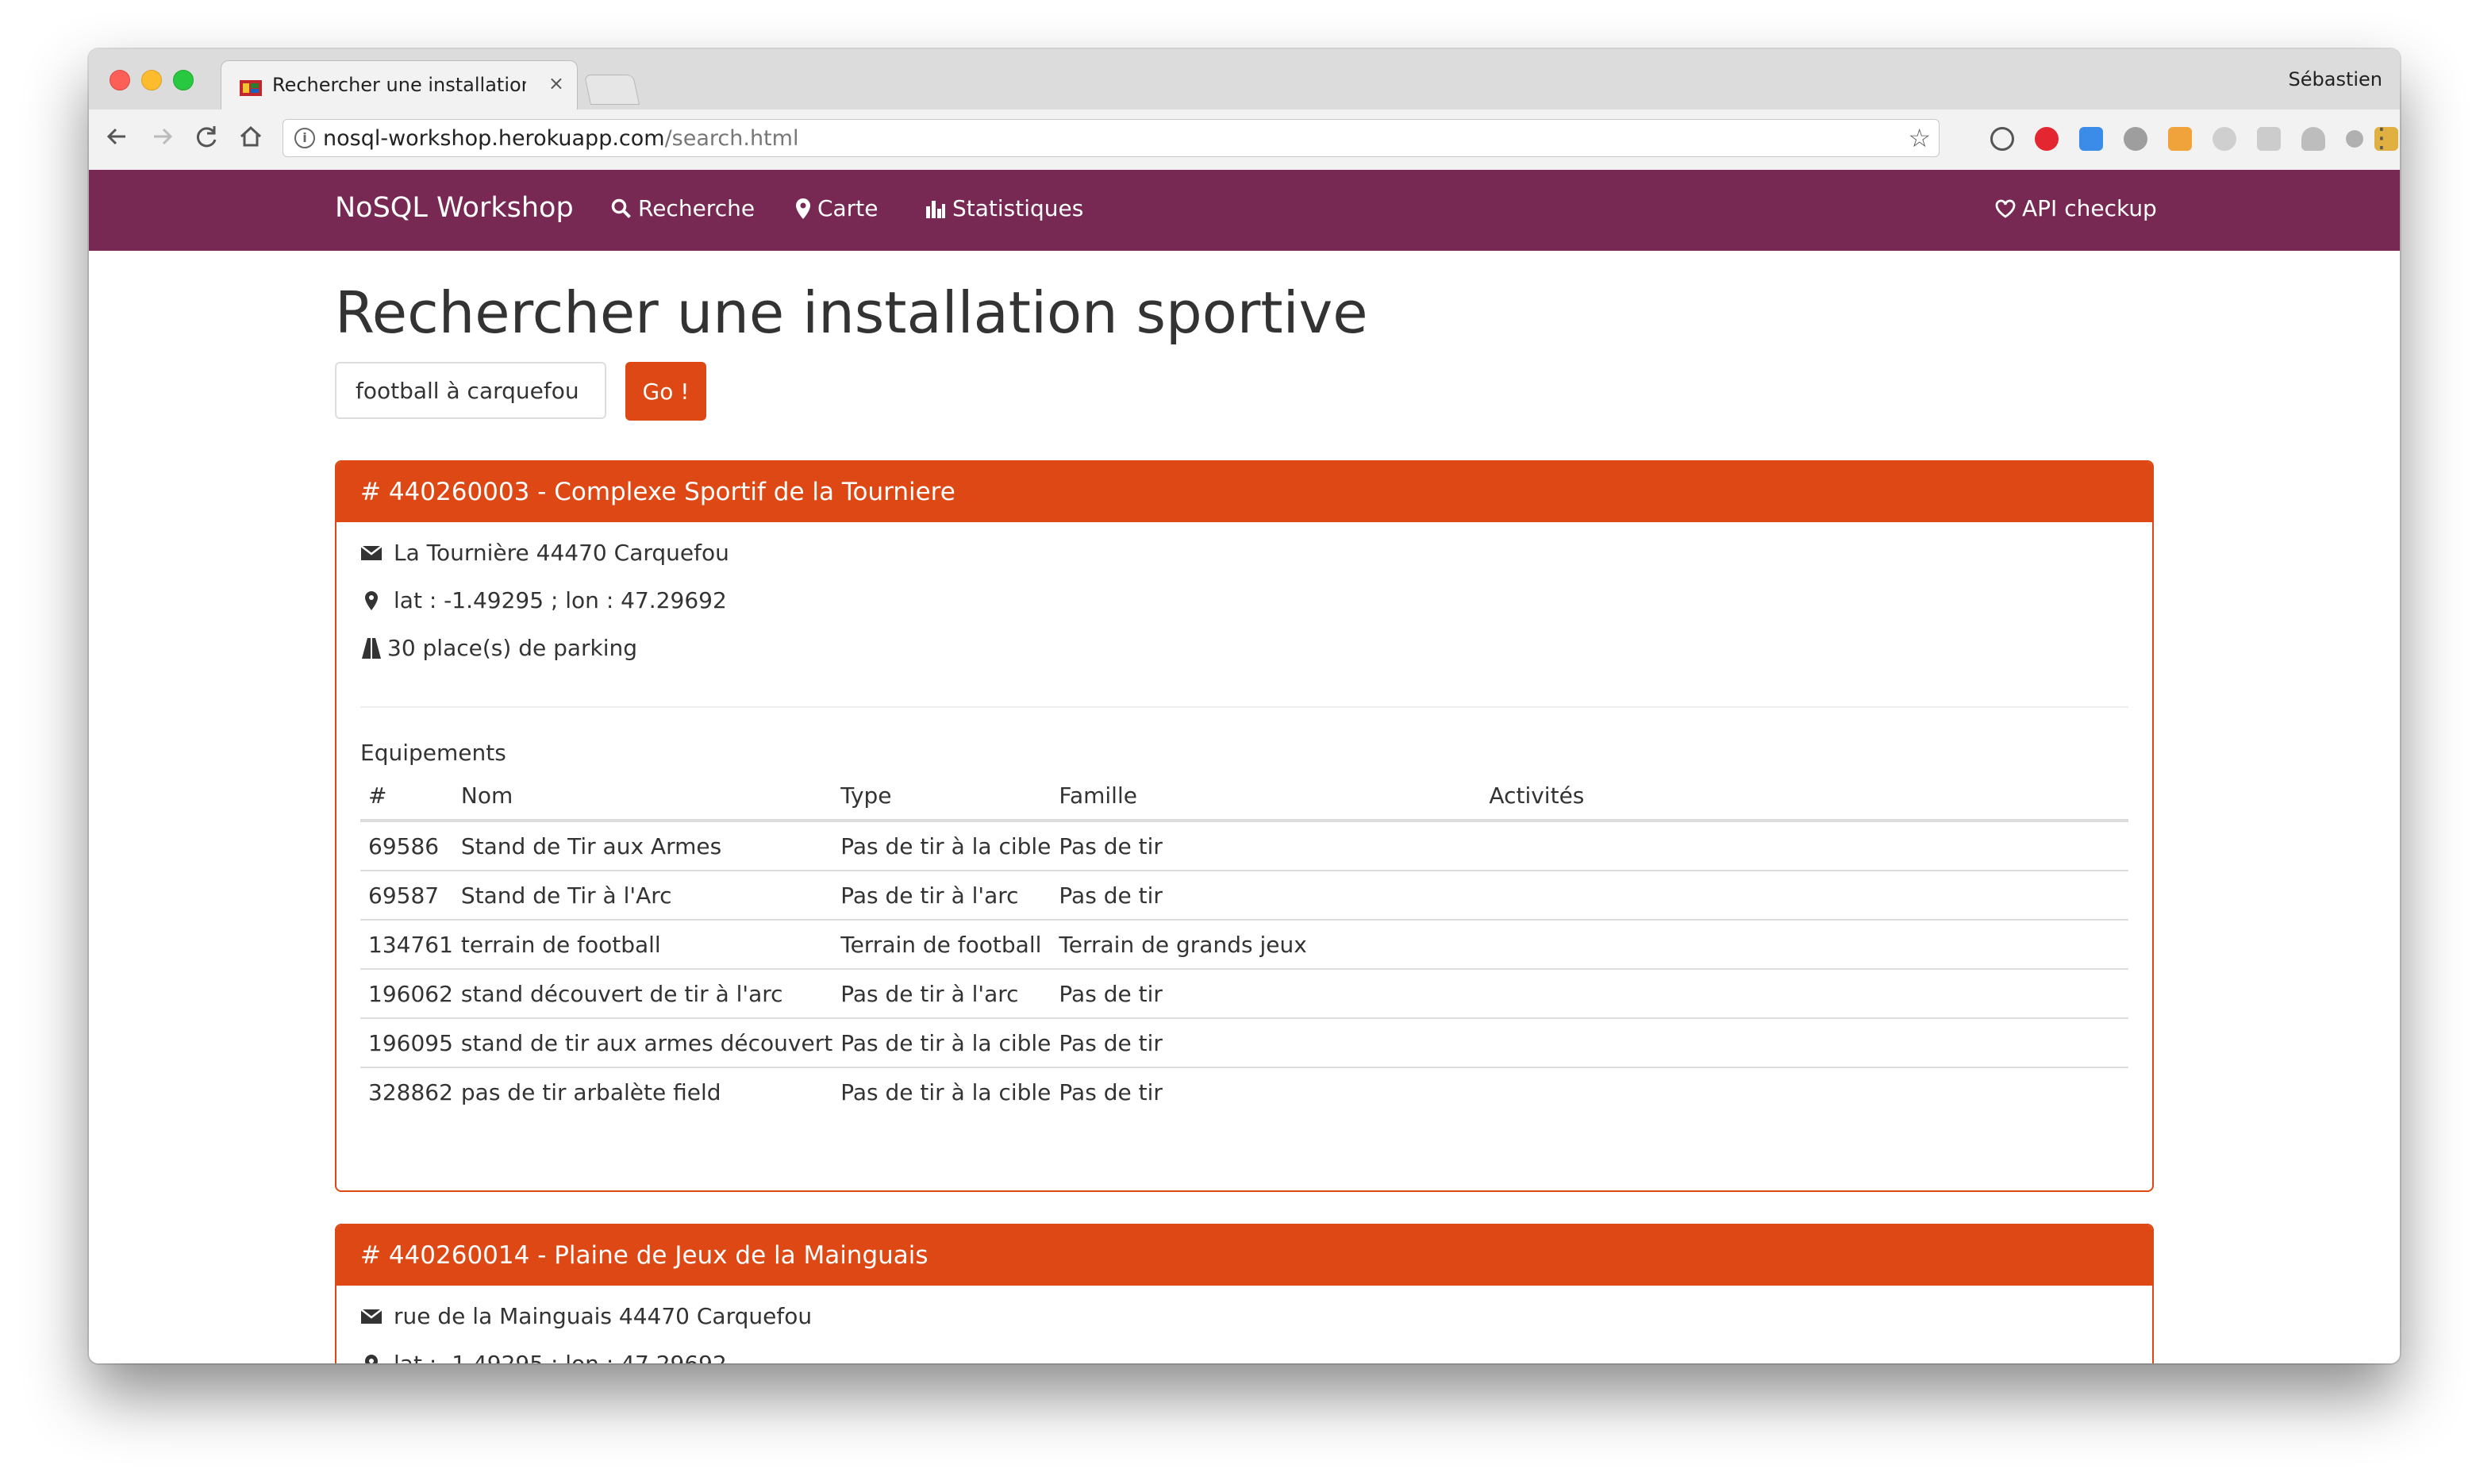  What do you see at coordinates (151, 80) in the screenshot?
I see `minimize-window-button` at bounding box center [151, 80].